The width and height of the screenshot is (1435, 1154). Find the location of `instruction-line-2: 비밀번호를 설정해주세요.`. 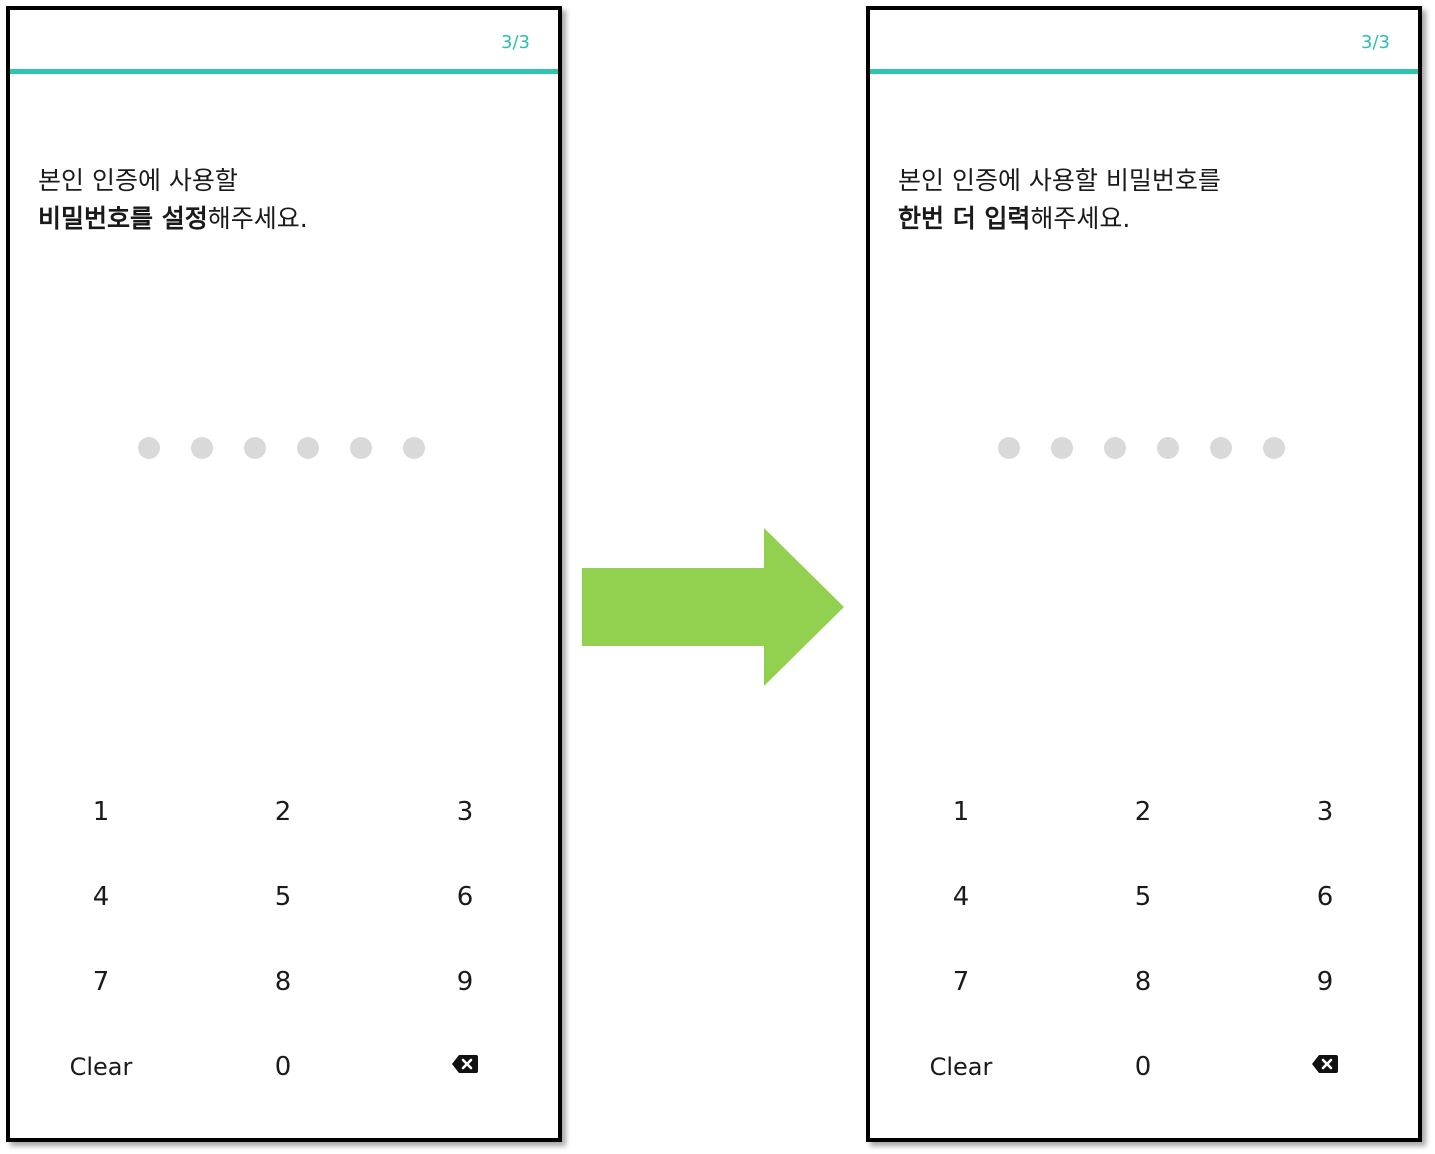

instruction-line-2: 비밀번호를 설정해주세요. is located at coordinates (173, 219).